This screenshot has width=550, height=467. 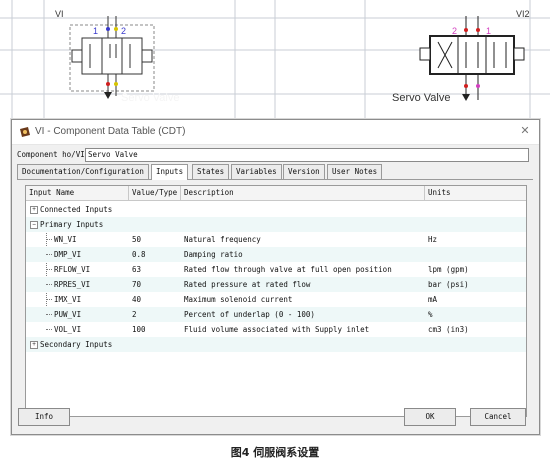 I want to click on table-row: IMX_VI 40 Maximum solenoid current mA, so click(x=276, y=299).